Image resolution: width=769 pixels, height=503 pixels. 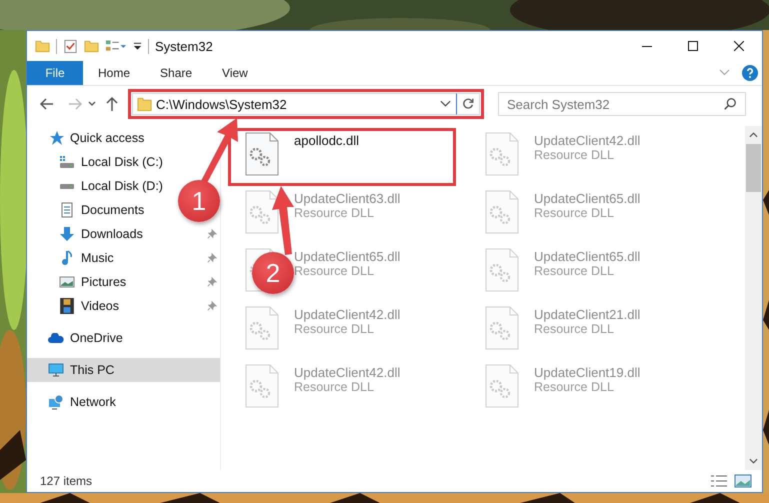 I want to click on nav-item: Music, so click(x=70, y=258).